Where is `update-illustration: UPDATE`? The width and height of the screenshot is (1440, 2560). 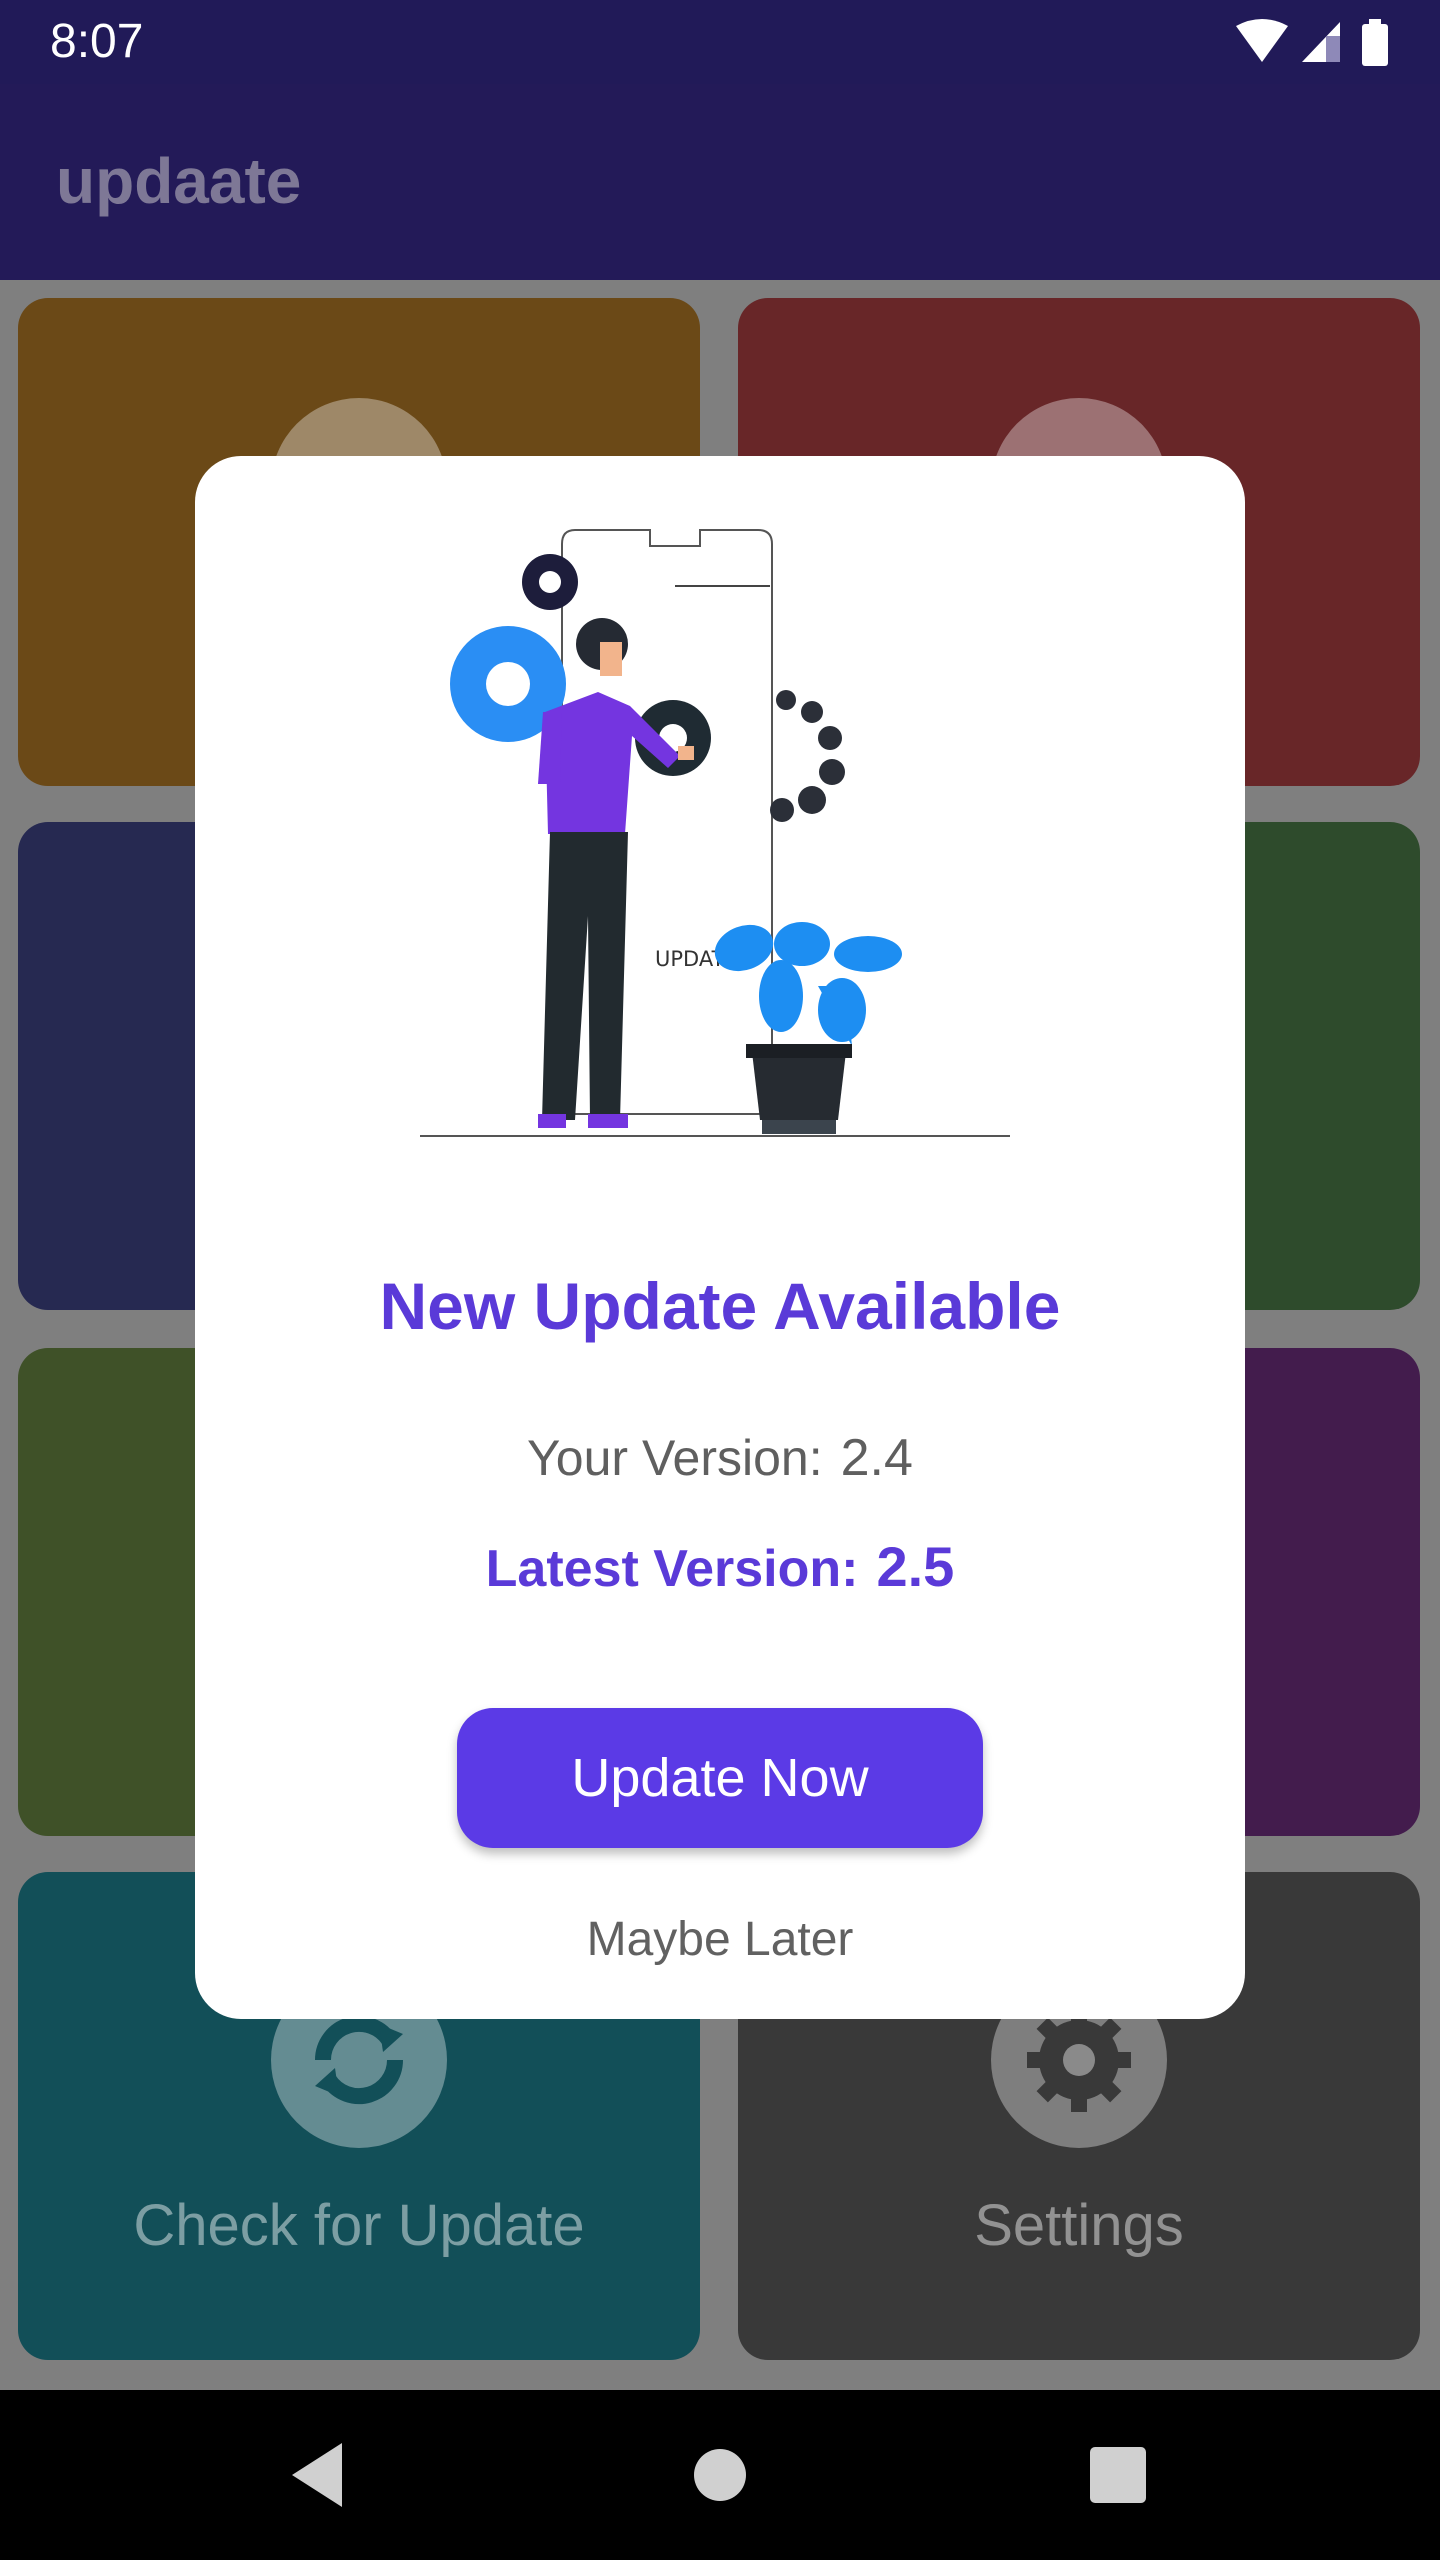
update-illustration: UPDATE is located at coordinates (715, 833).